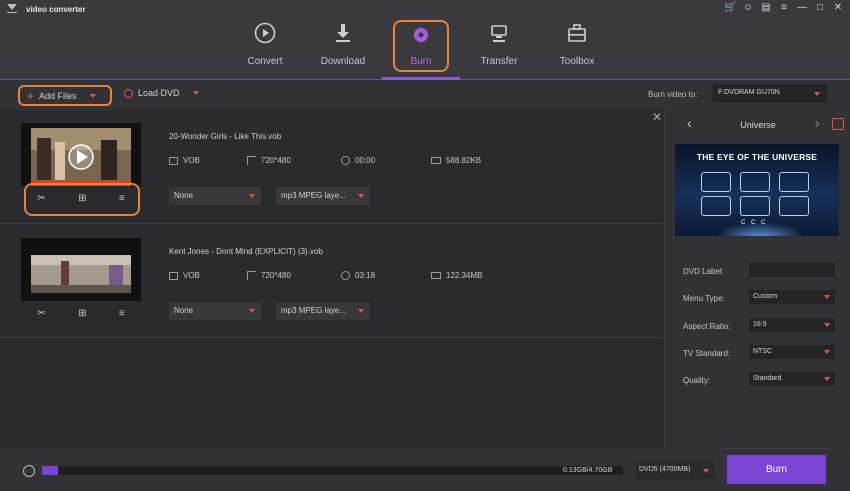 Image resolution: width=850 pixels, height=491 pixels. What do you see at coordinates (730, 8) in the screenshot?
I see `cart-icon: 🛒` at bounding box center [730, 8].